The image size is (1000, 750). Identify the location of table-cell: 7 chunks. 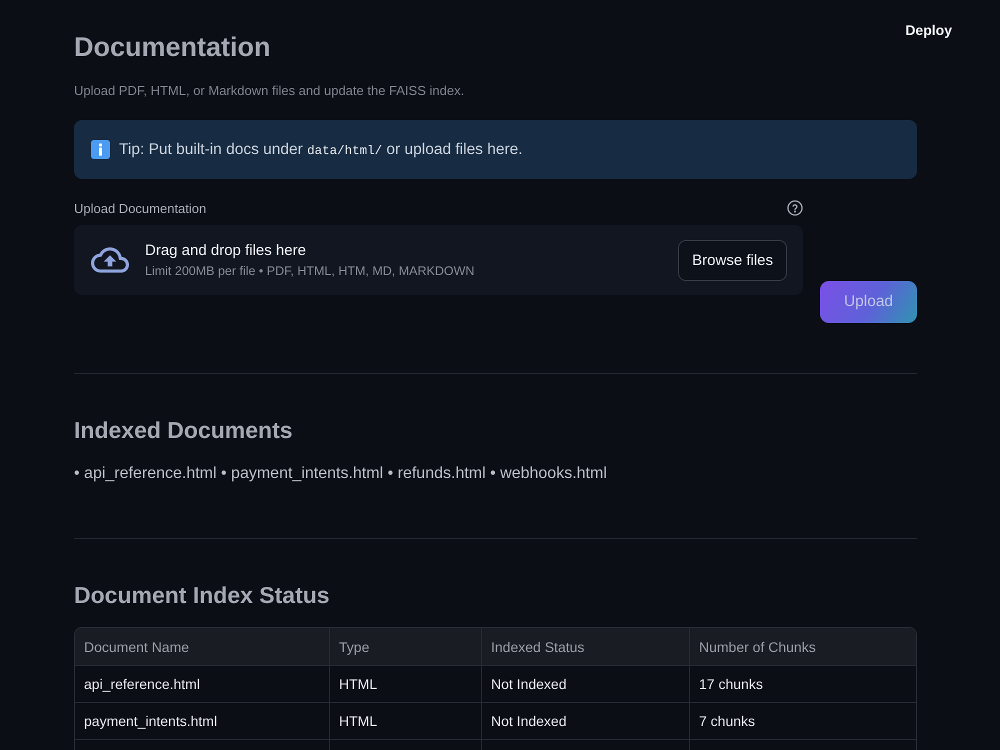
(802, 721).